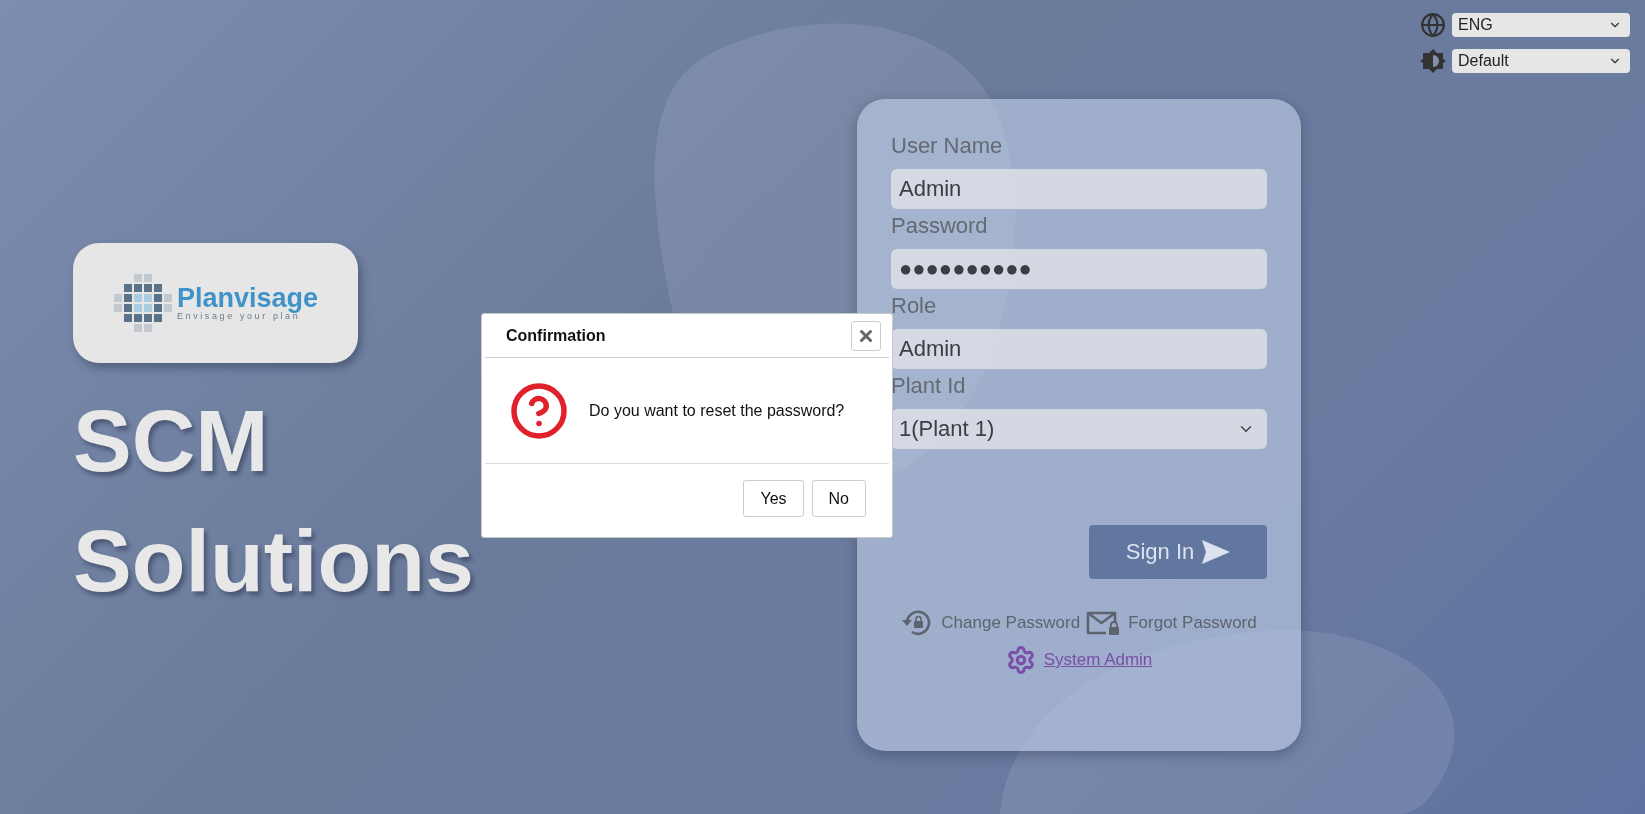 The height and width of the screenshot is (814, 1645). What do you see at coordinates (1216, 552) in the screenshot?
I see `send-icon` at bounding box center [1216, 552].